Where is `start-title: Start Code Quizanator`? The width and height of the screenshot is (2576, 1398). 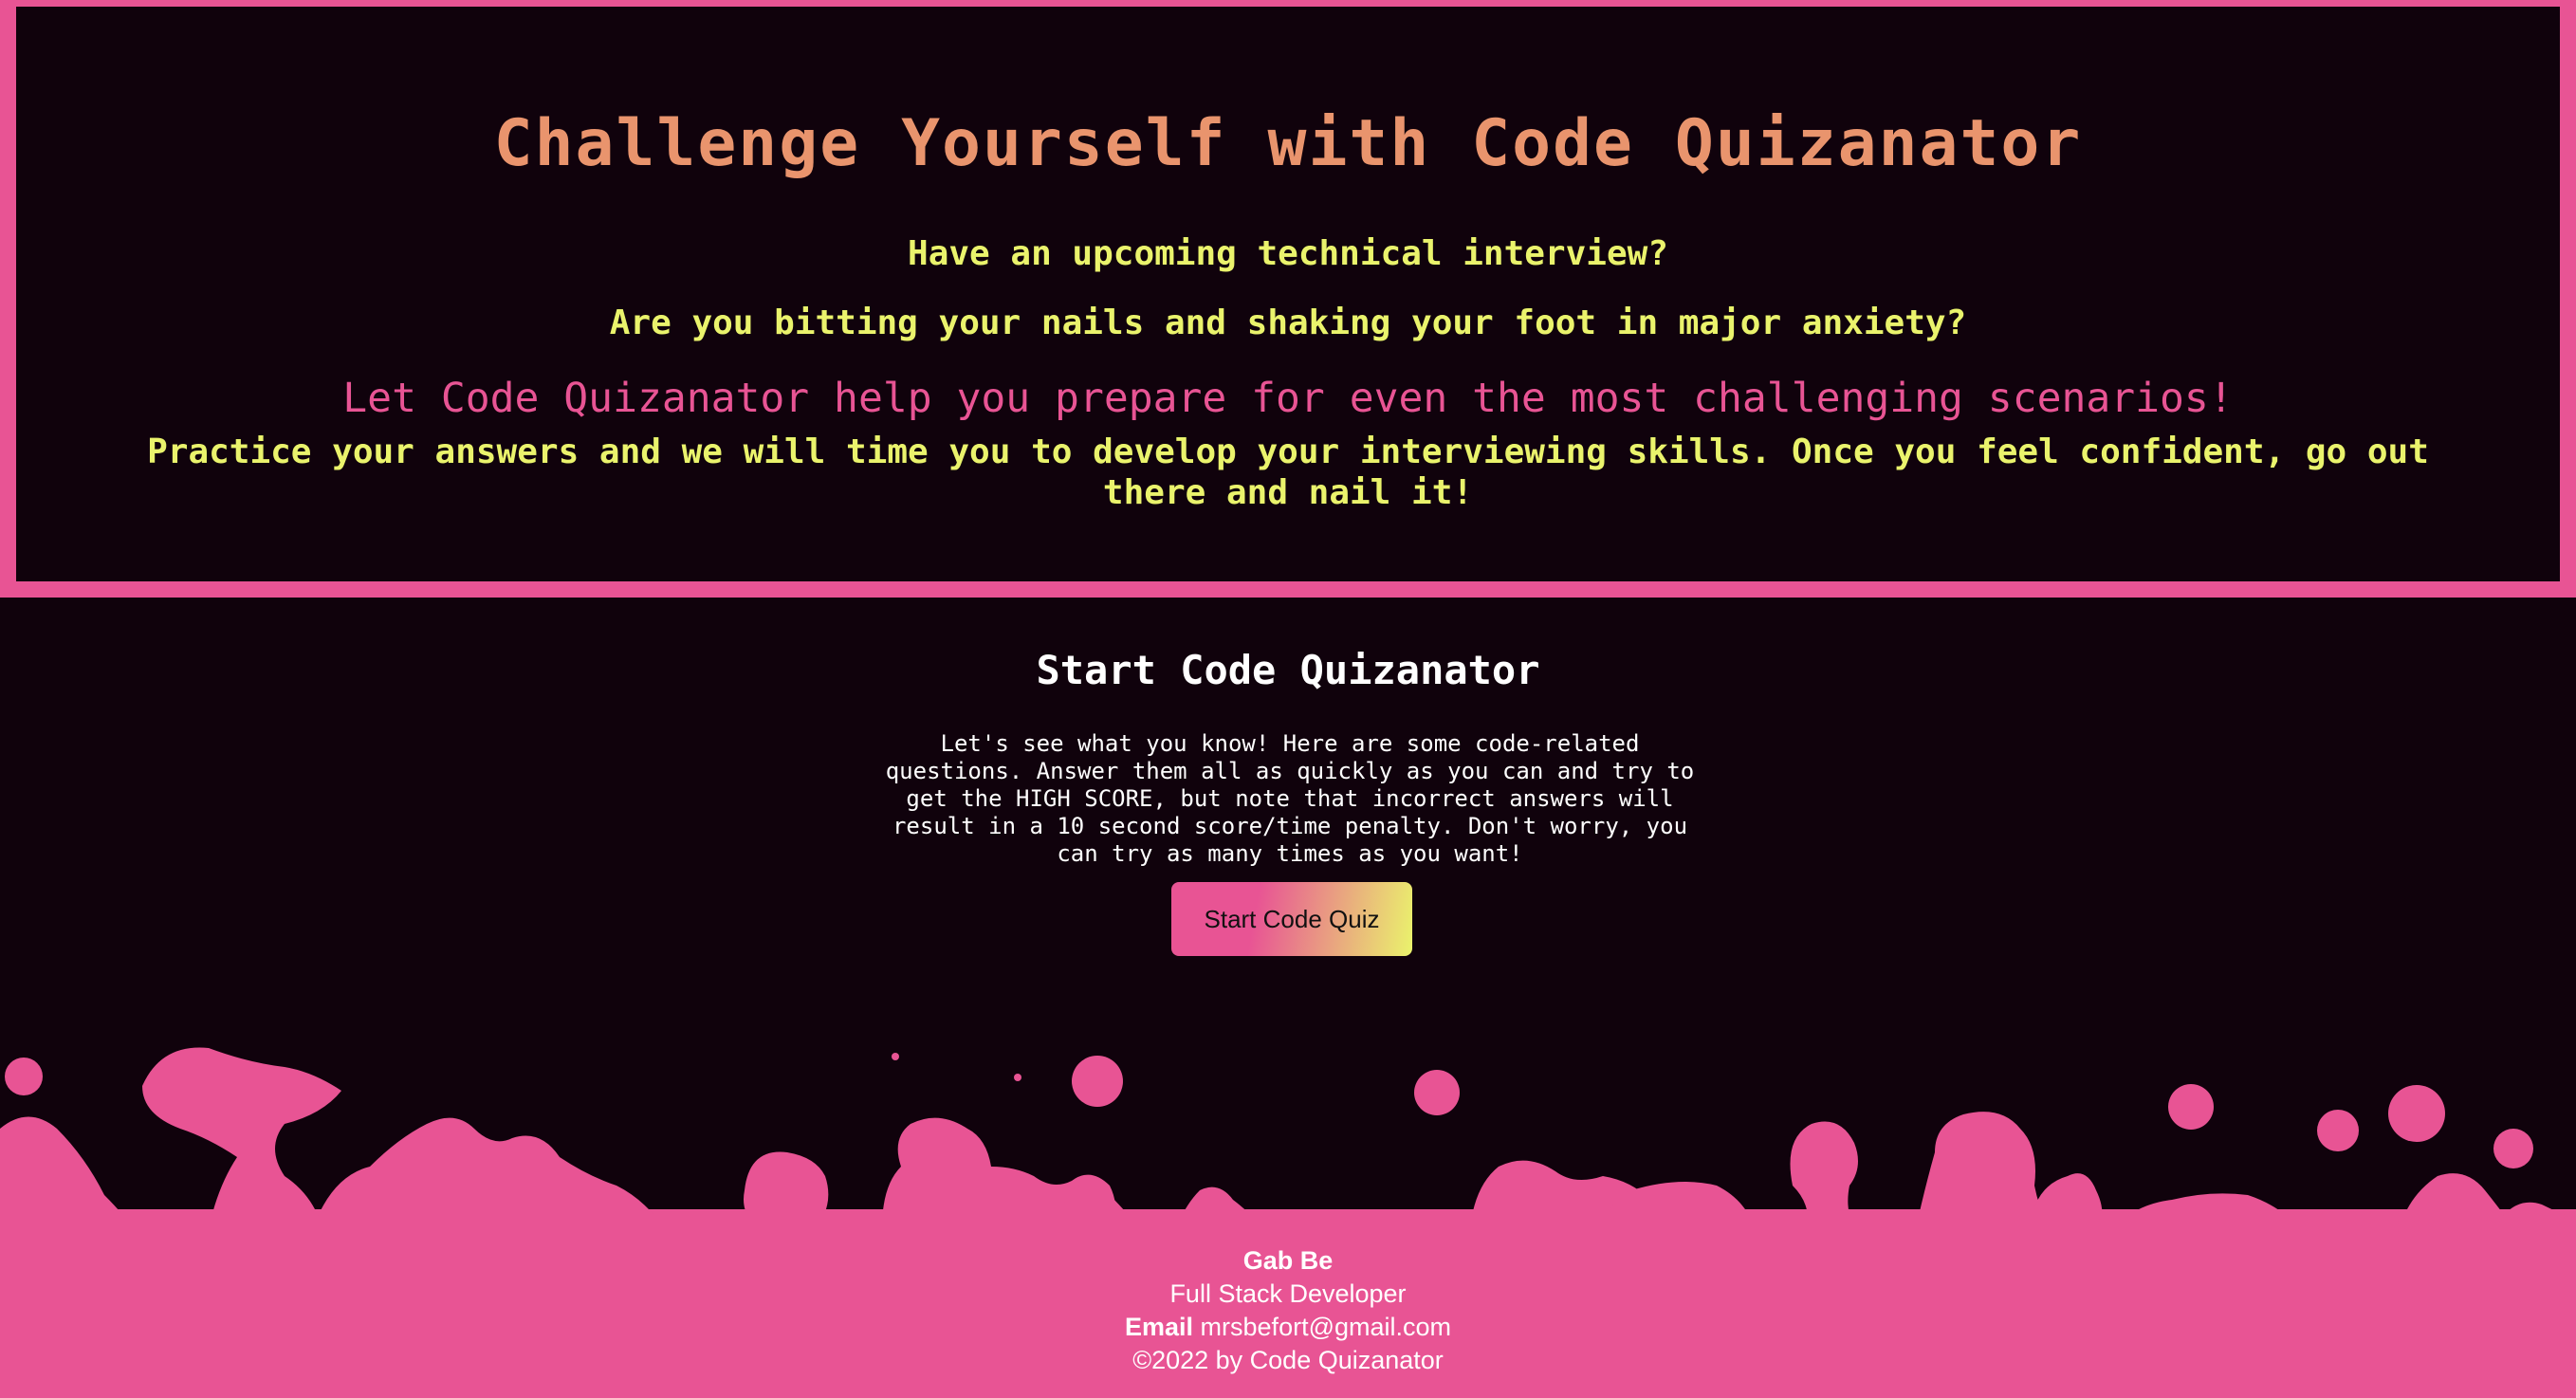
start-title: Start Code Quizanator is located at coordinates (1288, 670).